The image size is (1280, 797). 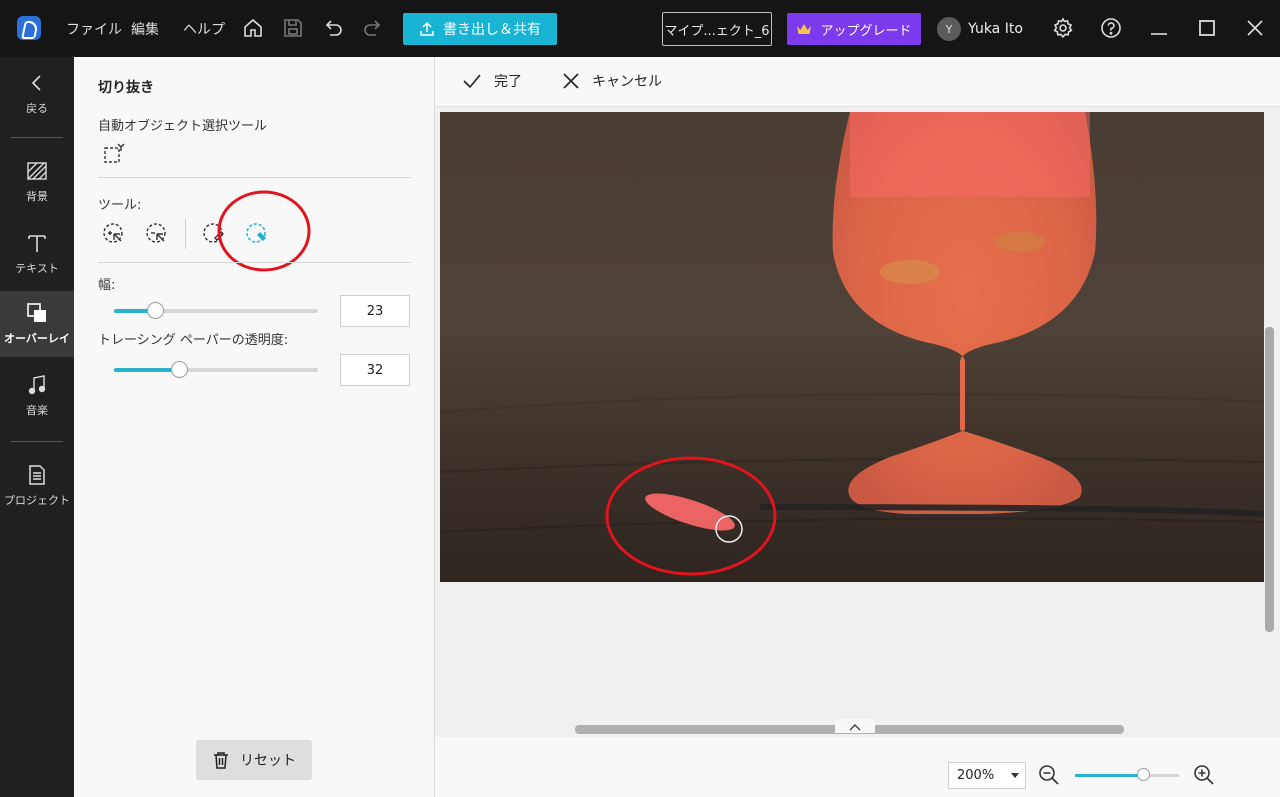 What do you see at coordinates (37, 243) in the screenshot?
I see `text-icon` at bounding box center [37, 243].